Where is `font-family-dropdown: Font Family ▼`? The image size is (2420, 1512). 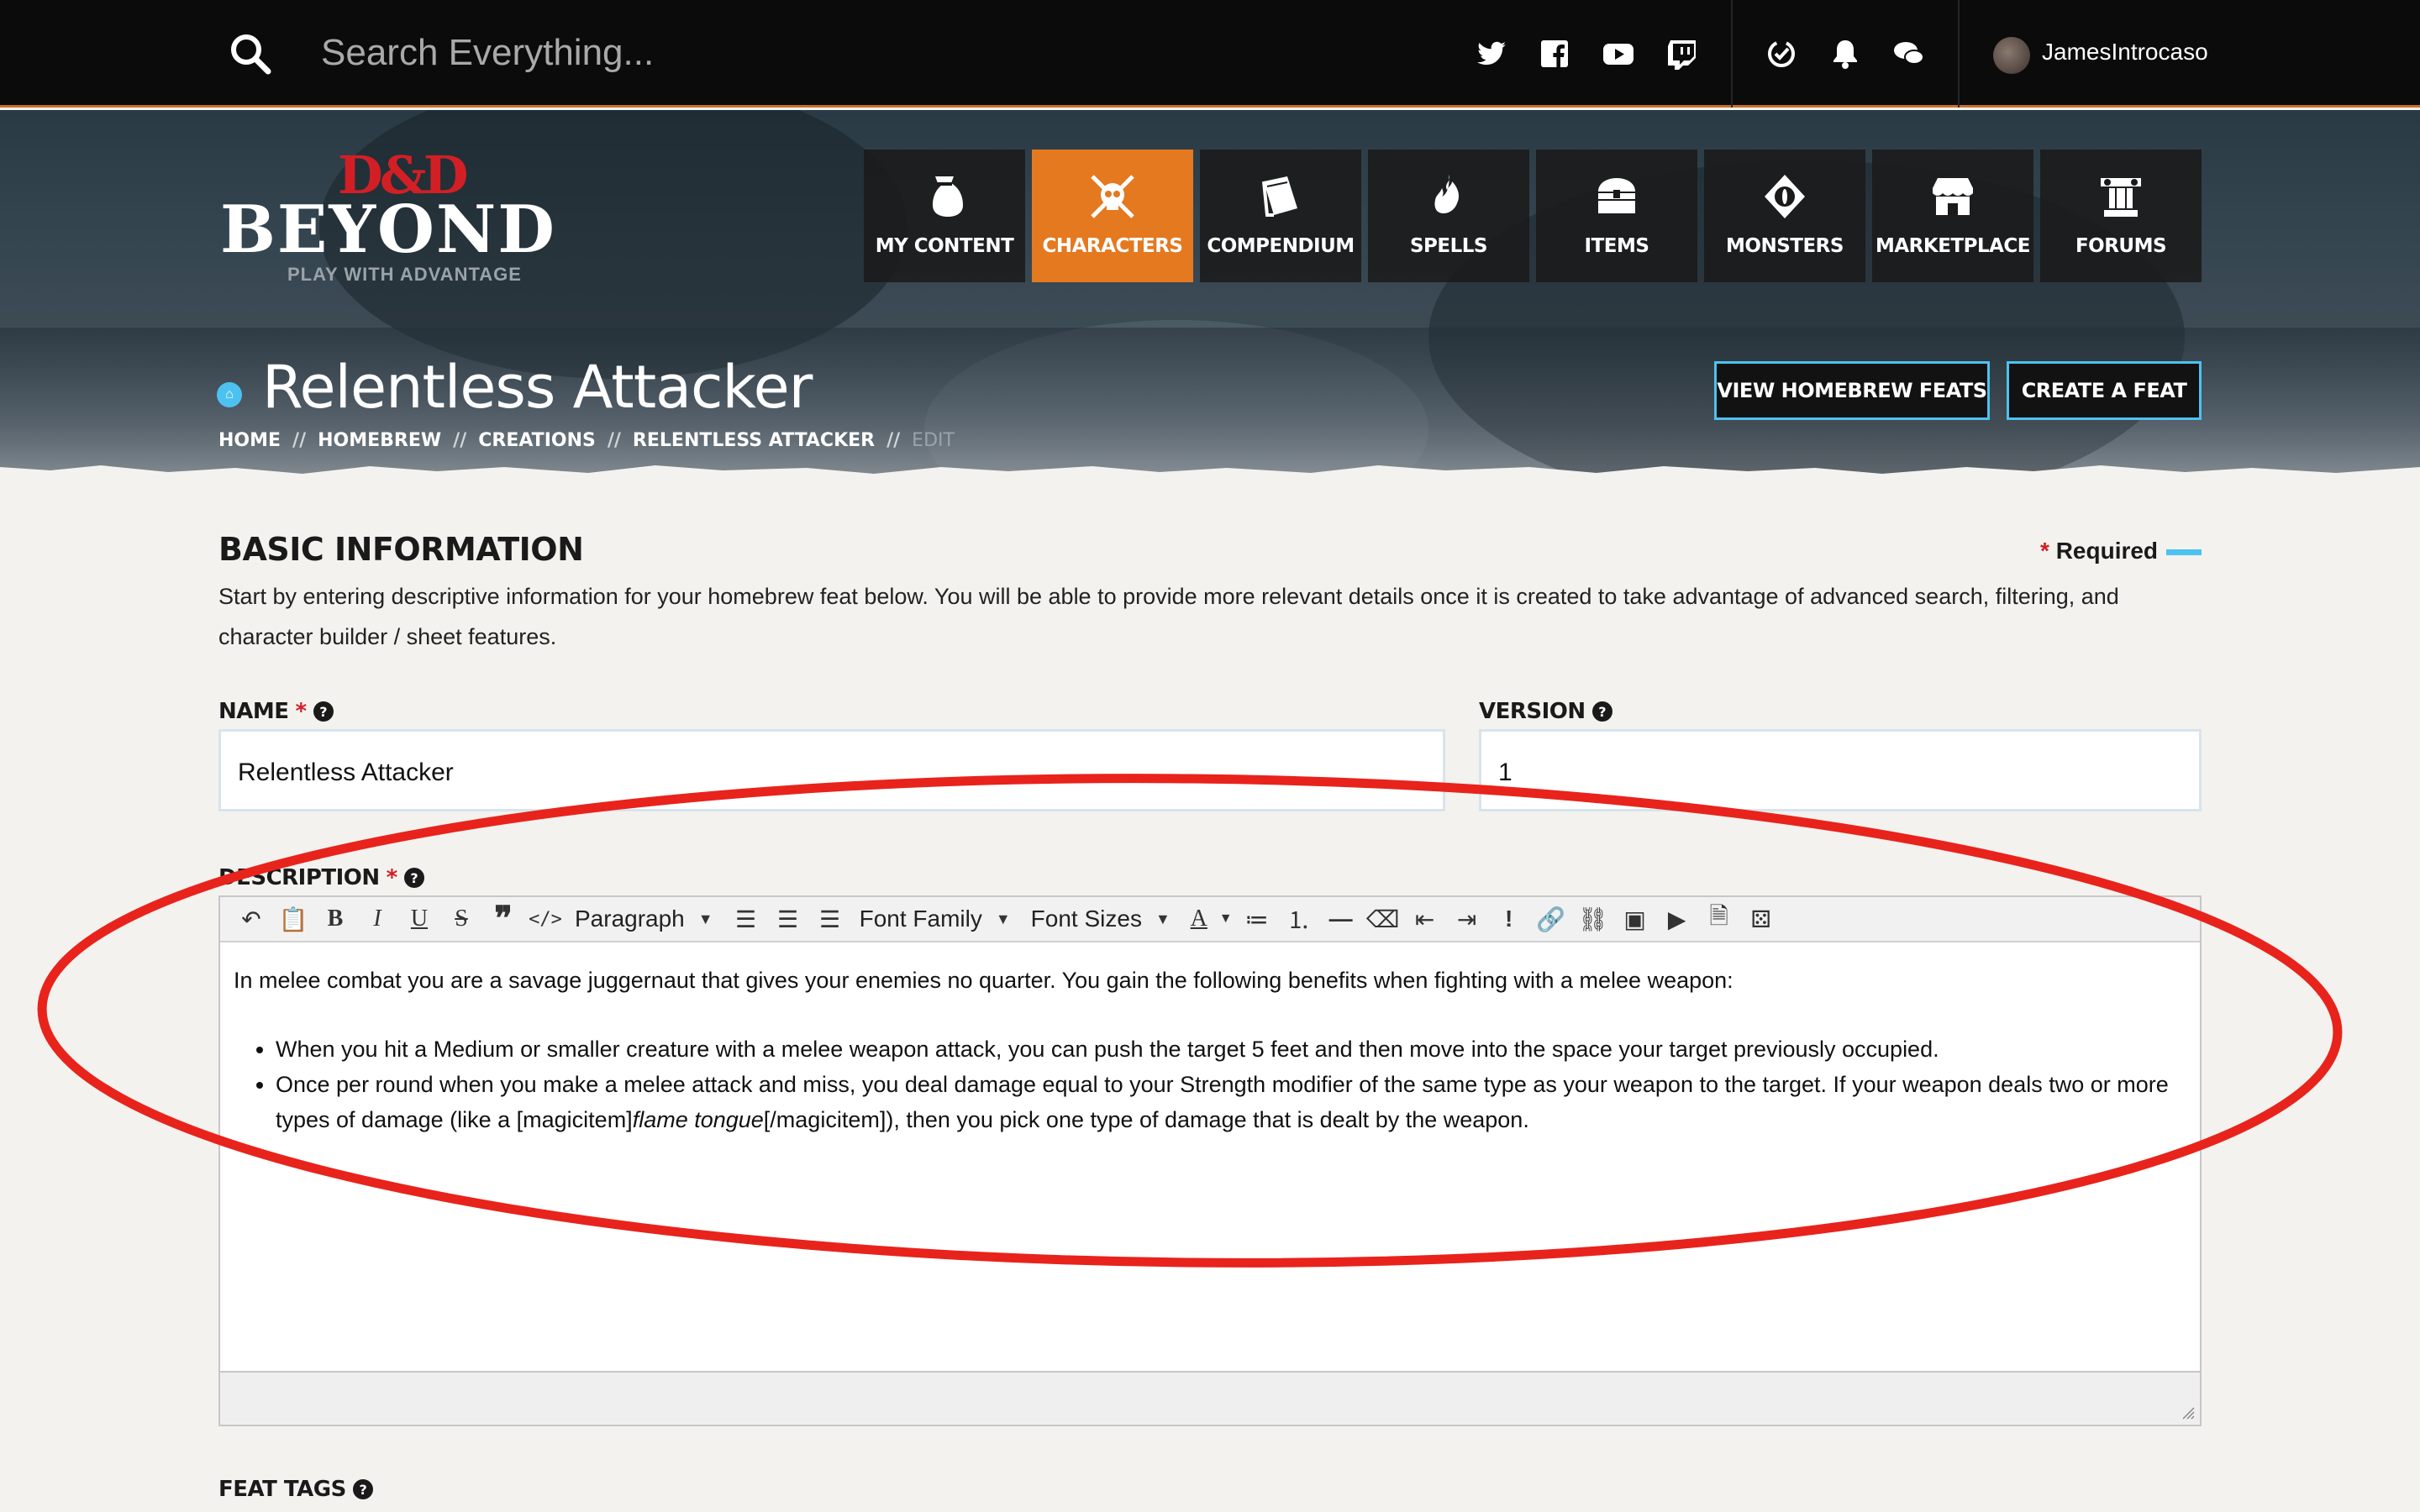 font-family-dropdown: Font Family ▼ is located at coordinates (937, 919).